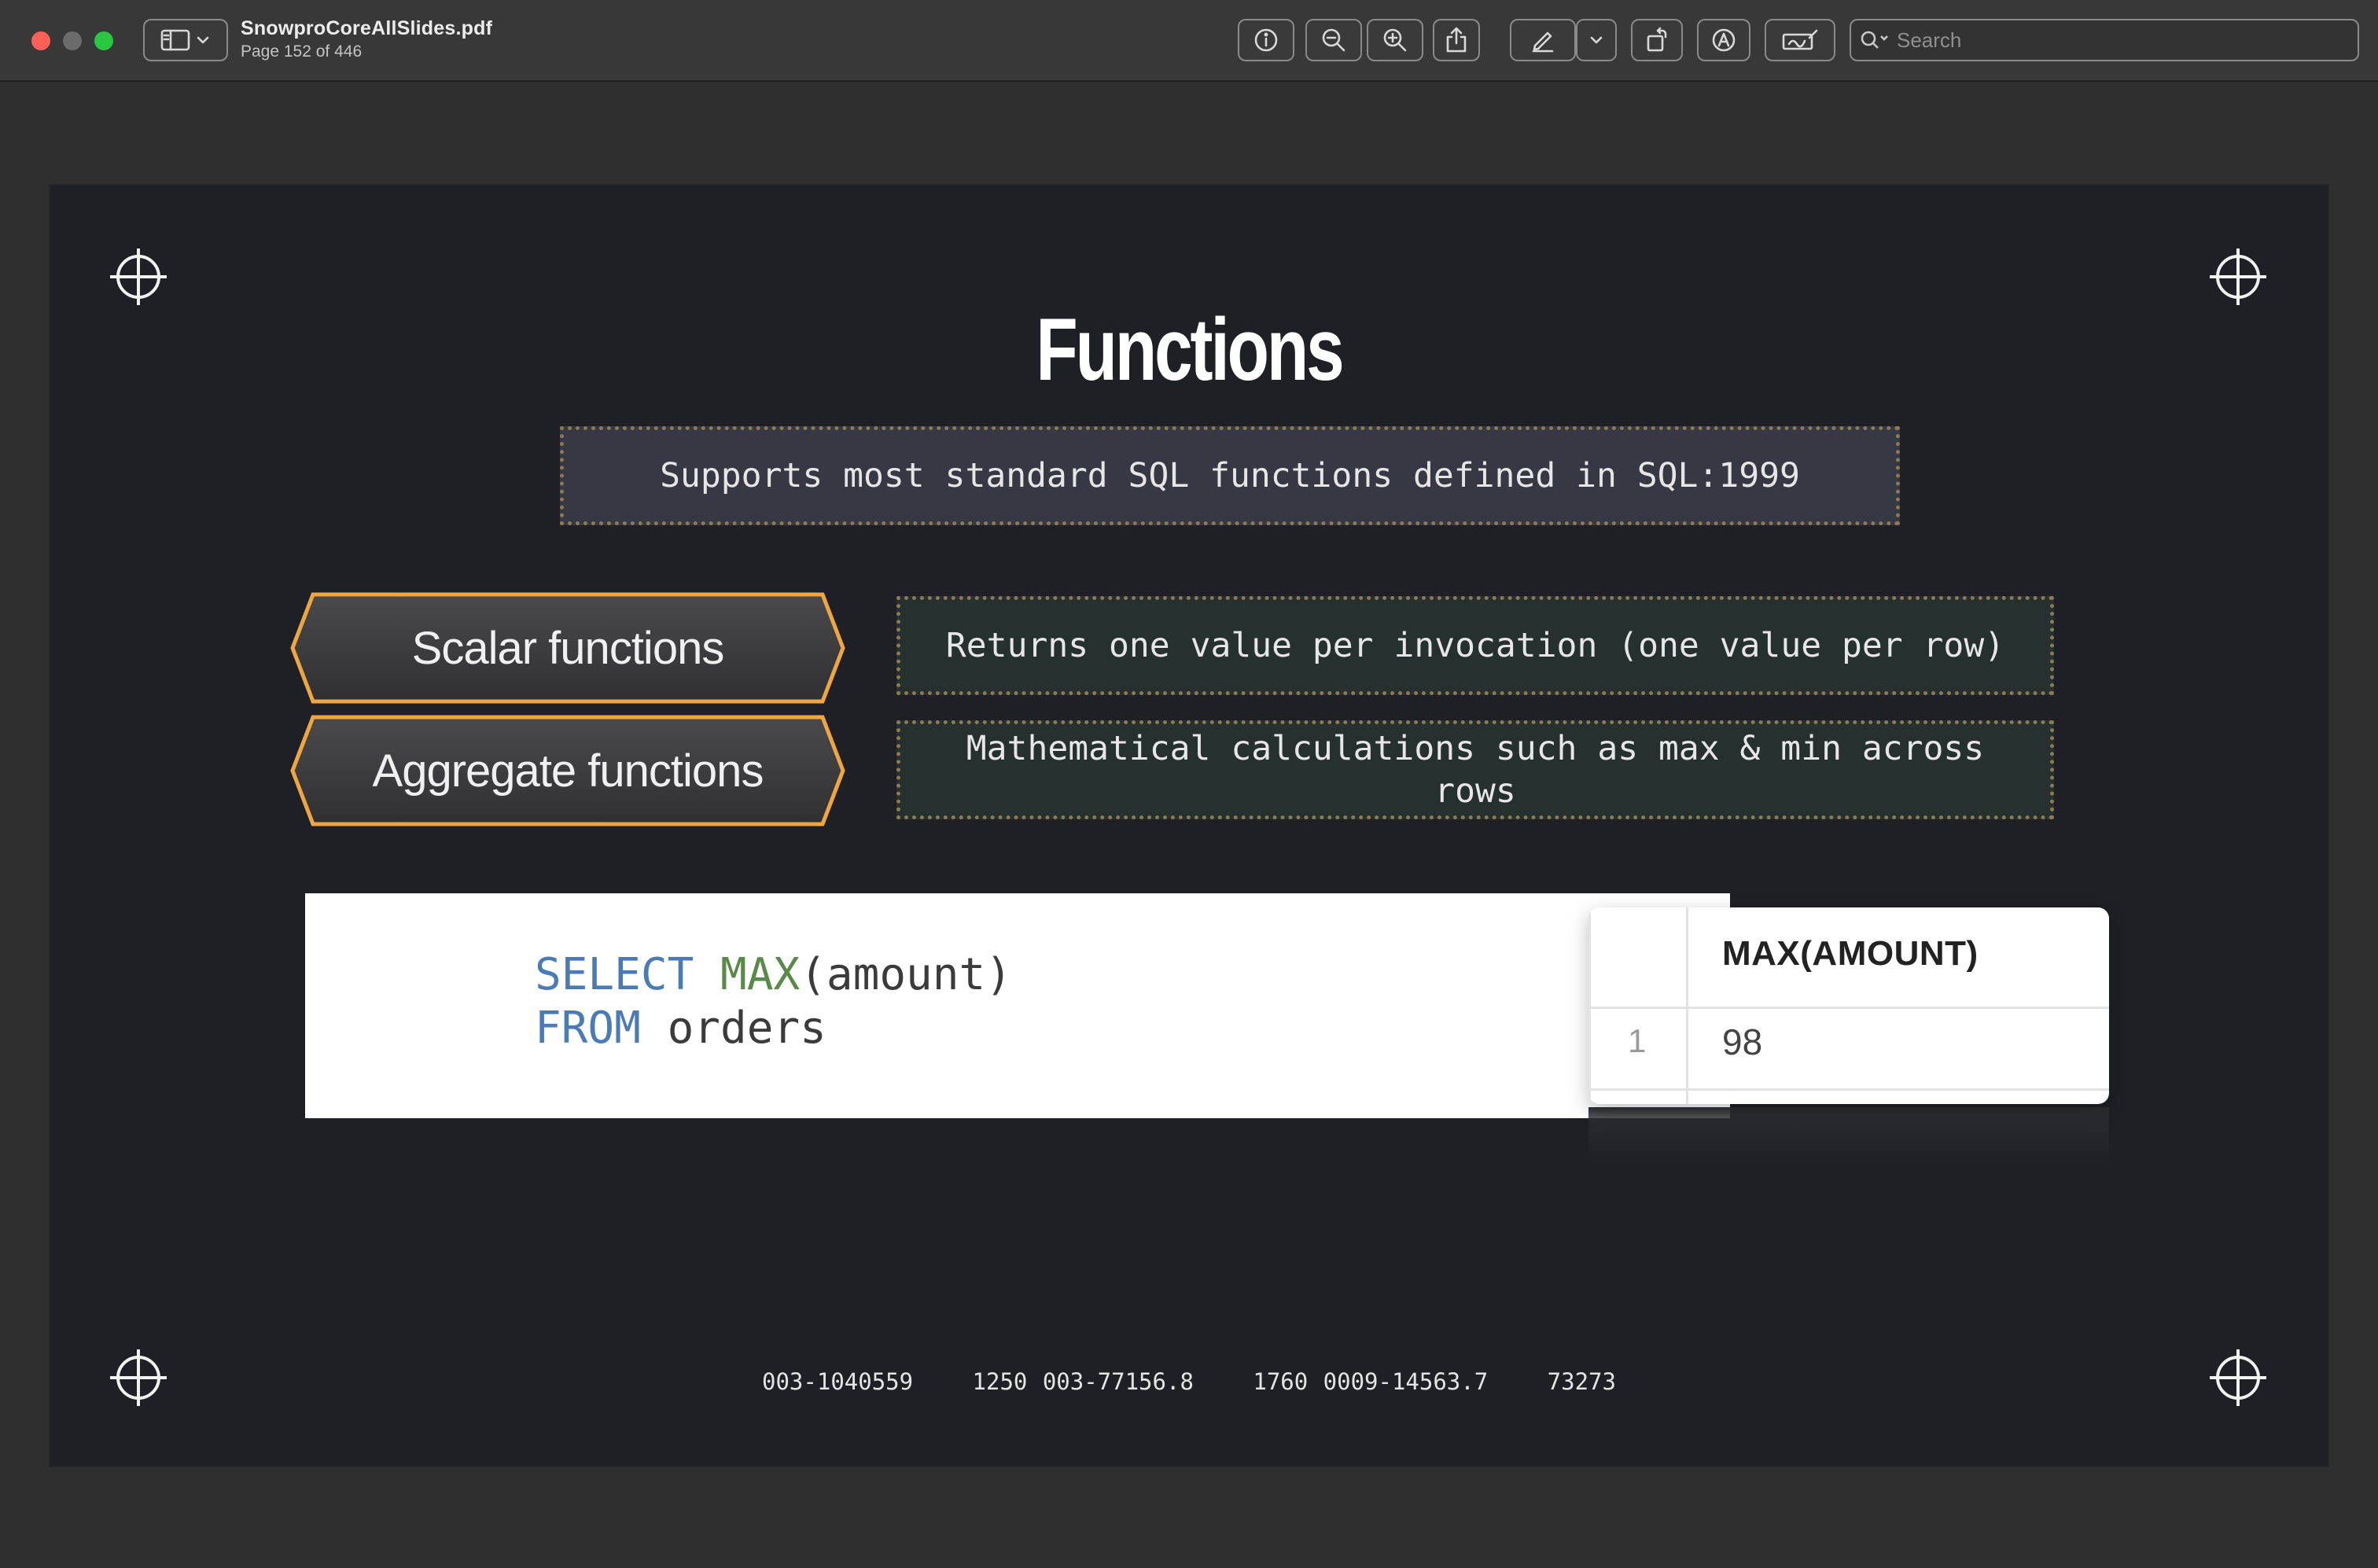 The height and width of the screenshot is (1568, 2378). I want to click on result-table: MAX(AMOUNT) 1 98, so click(1848, 1005).